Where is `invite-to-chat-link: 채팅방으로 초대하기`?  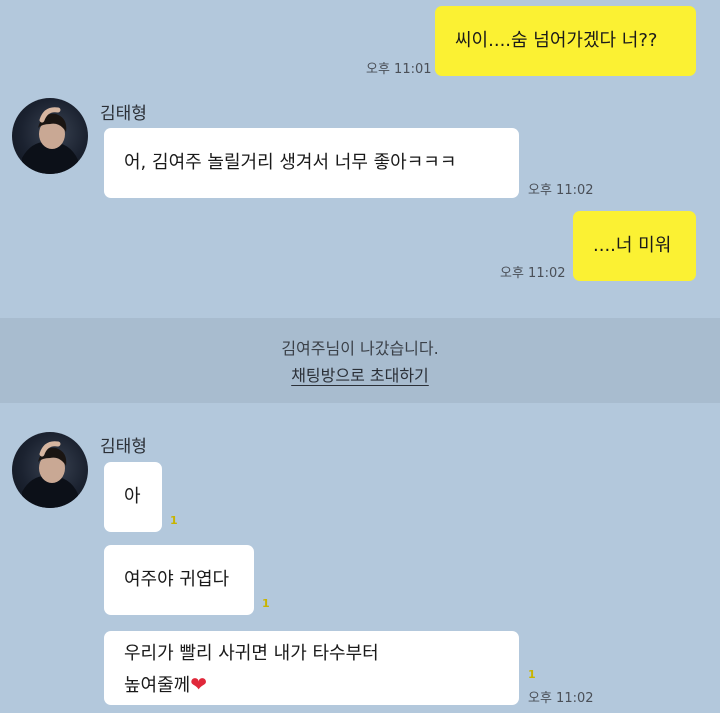
invite-to-chat-link: 채팅방으로 초대하기 is located at coordinates (360, 374).